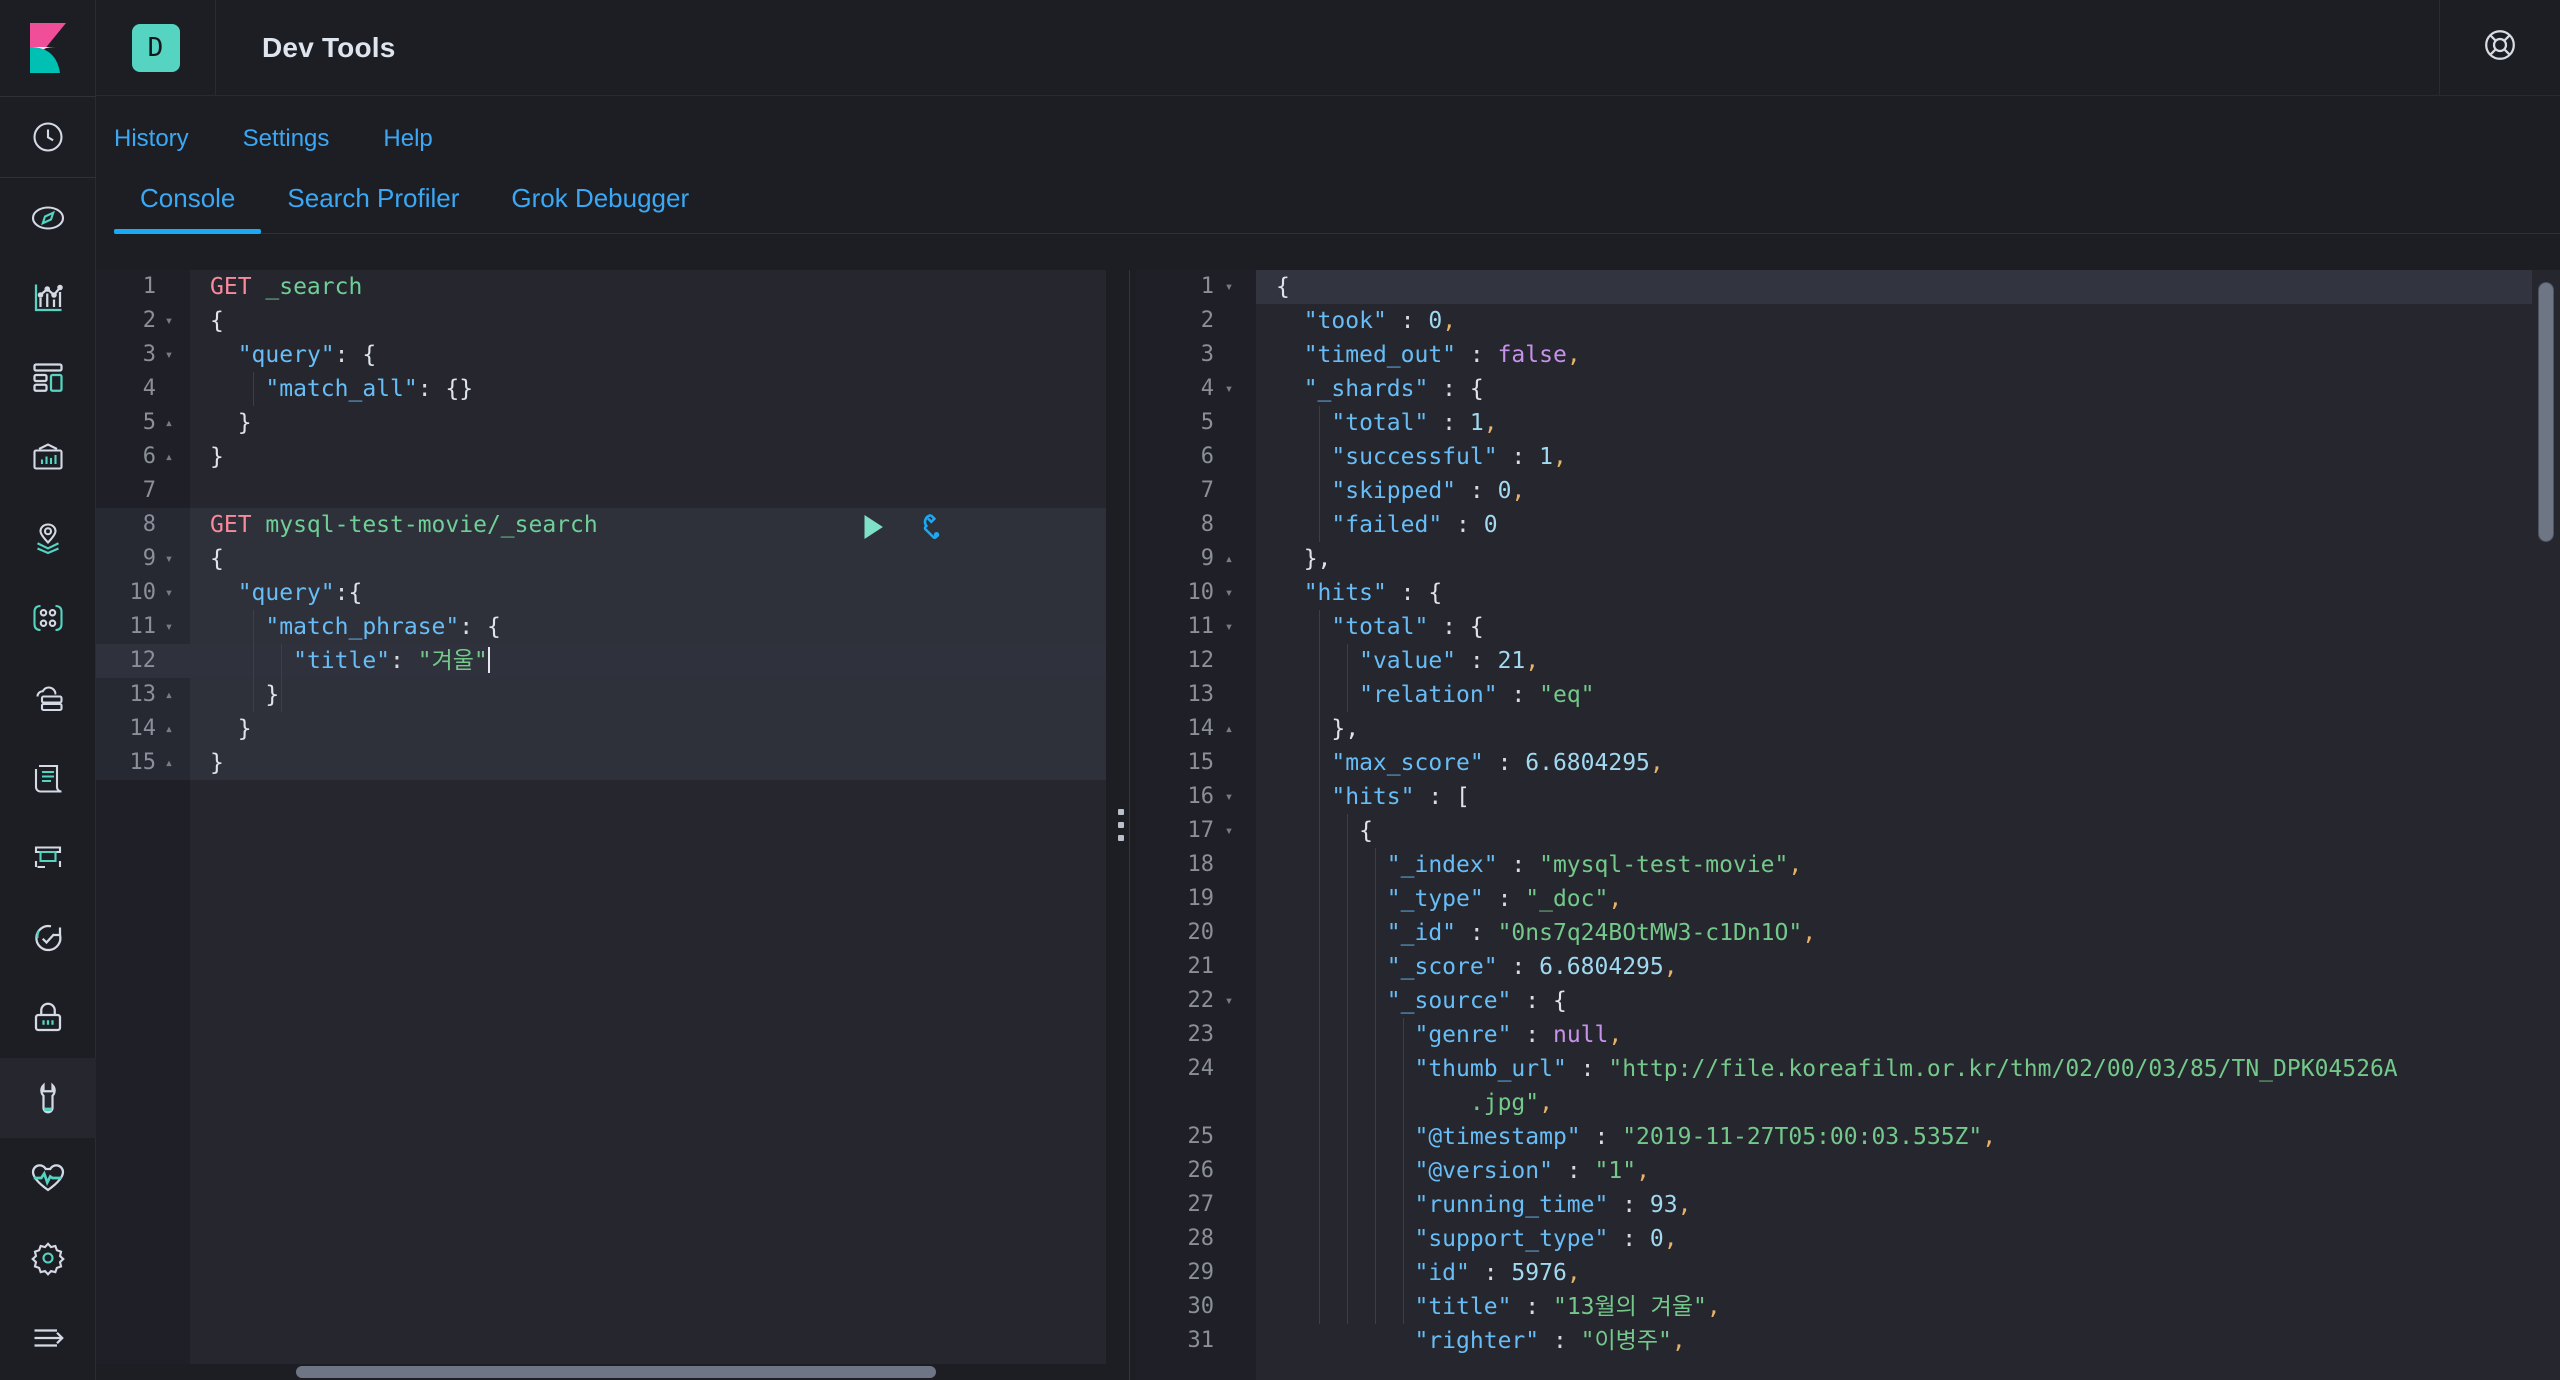 This screenshot has height=1380, width=2560. Describe the element at coordinates (1532, 967) in the screenshot. I see `code-text: "_score" : 6.6804295,` at that location.